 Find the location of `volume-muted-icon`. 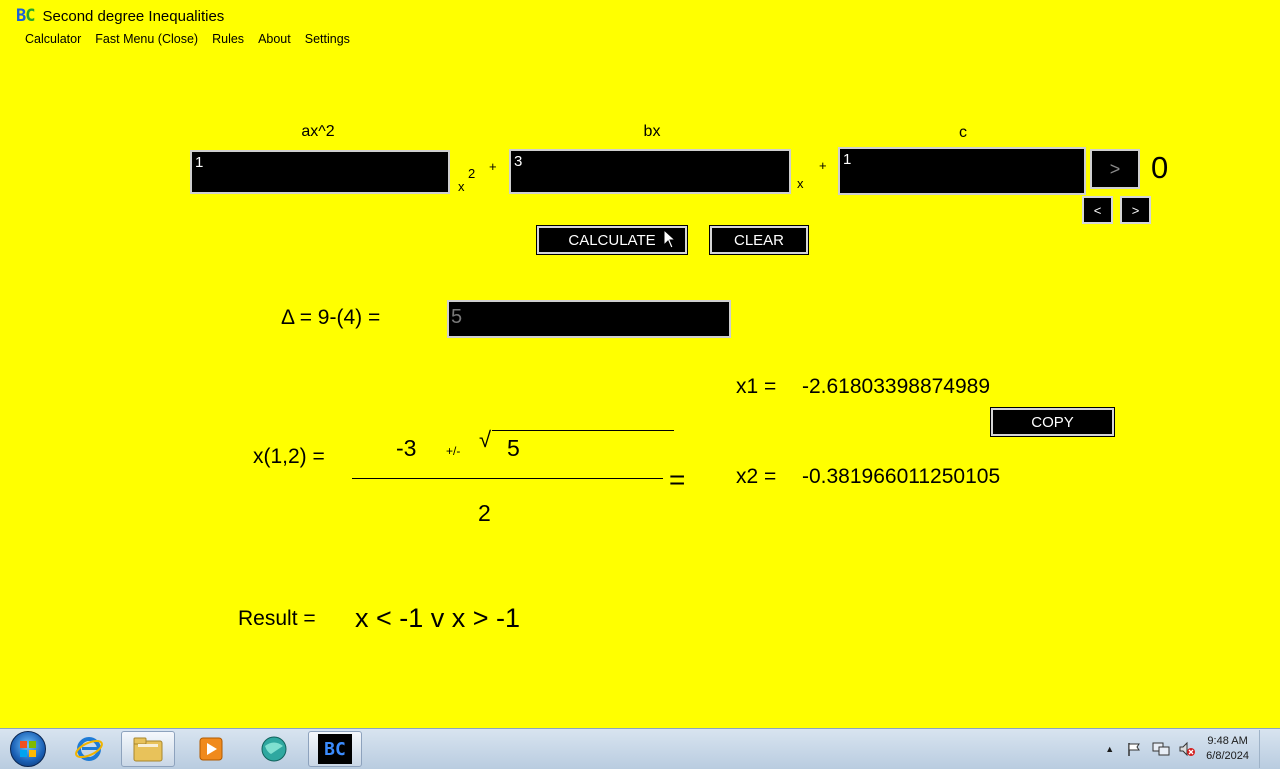

volume-muted-icon is located at coordinates (1187, 749).